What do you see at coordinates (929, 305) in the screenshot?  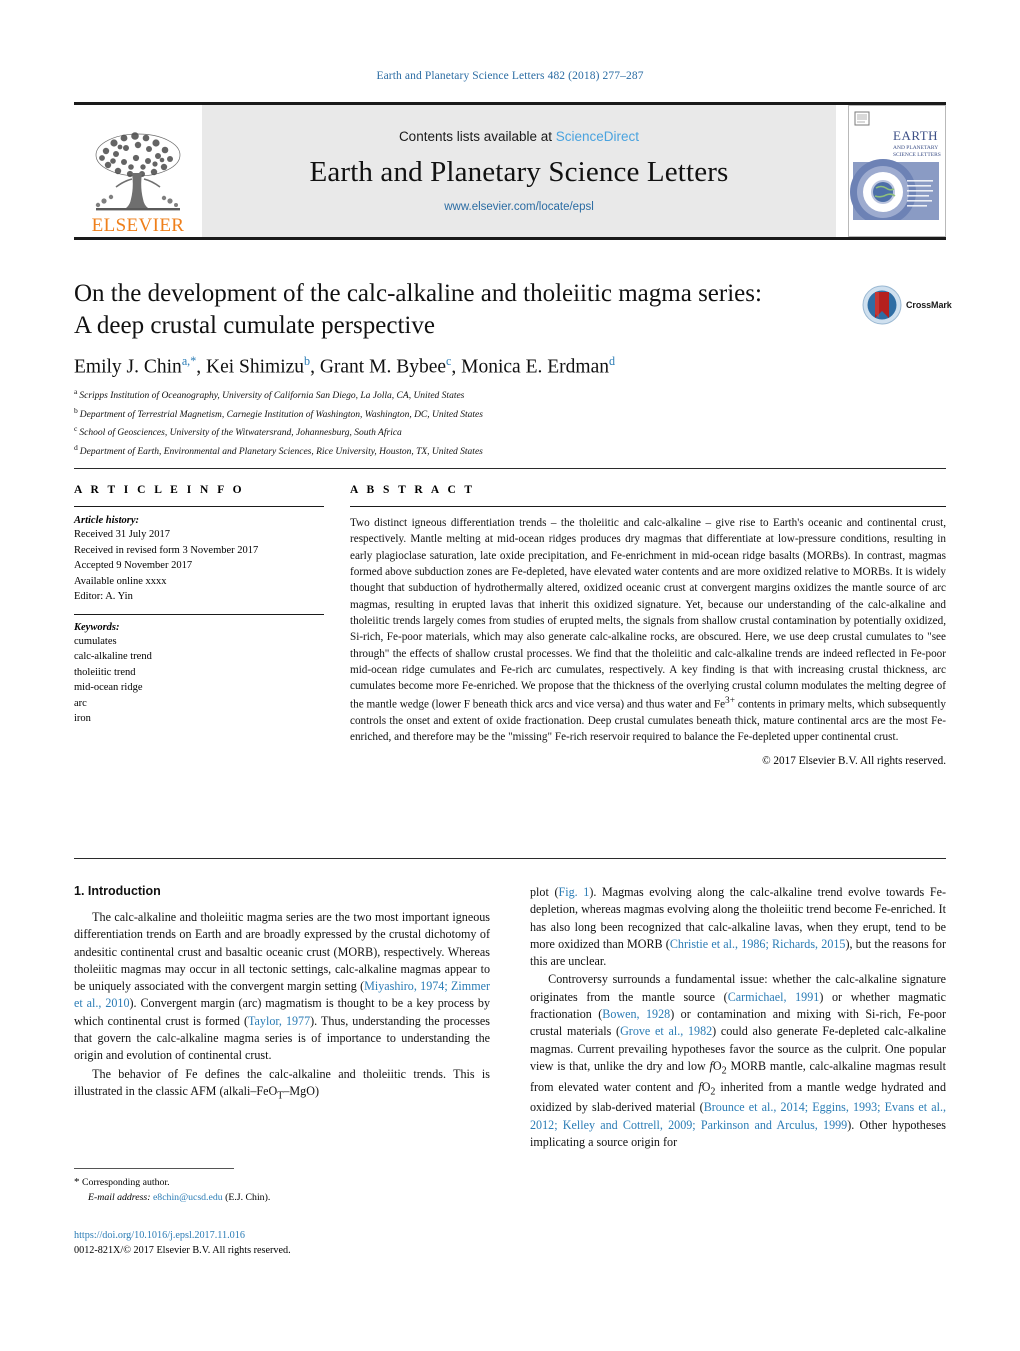 I see `crossmark-label: CrossMark` at bounding box center [929, 305].